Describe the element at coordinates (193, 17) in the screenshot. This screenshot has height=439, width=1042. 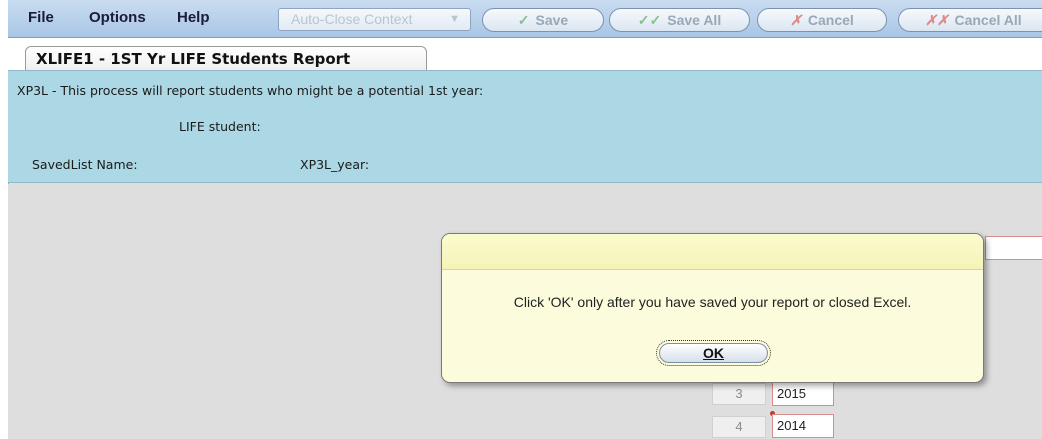
I see `menu-help: Help` at that location.